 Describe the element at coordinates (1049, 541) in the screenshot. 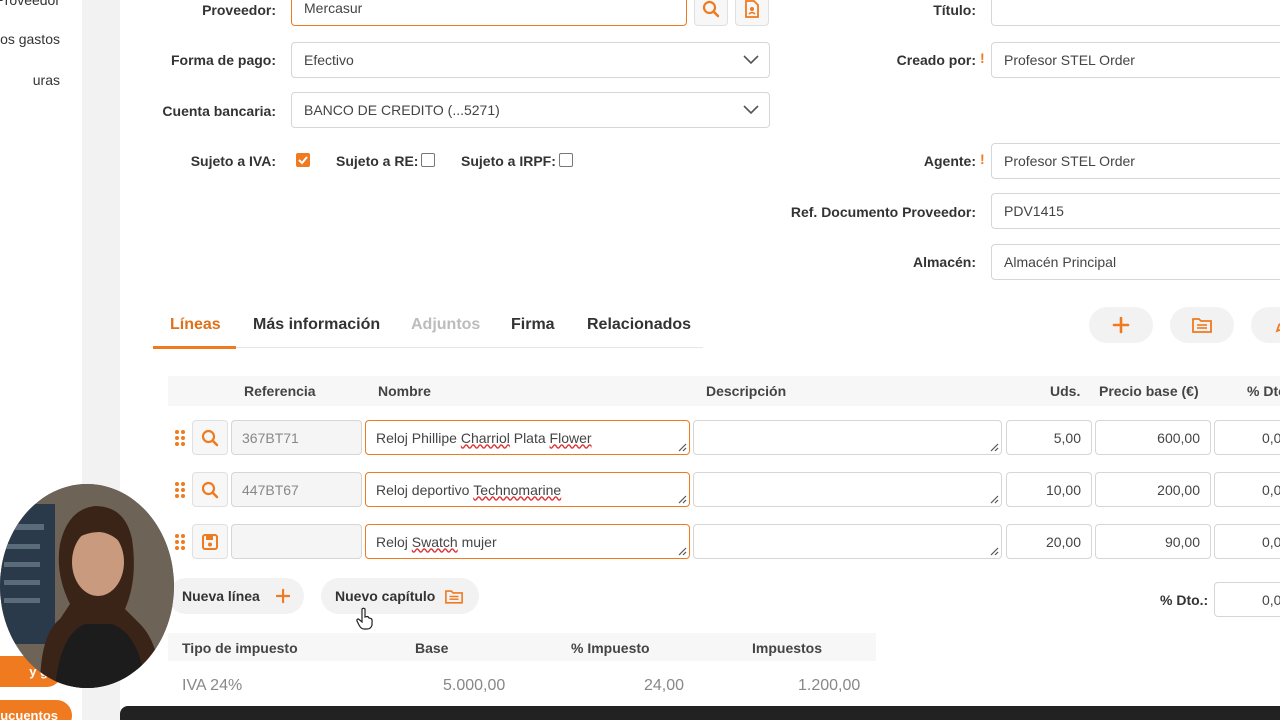

I see `row-uds-input: 20,00` at that location.